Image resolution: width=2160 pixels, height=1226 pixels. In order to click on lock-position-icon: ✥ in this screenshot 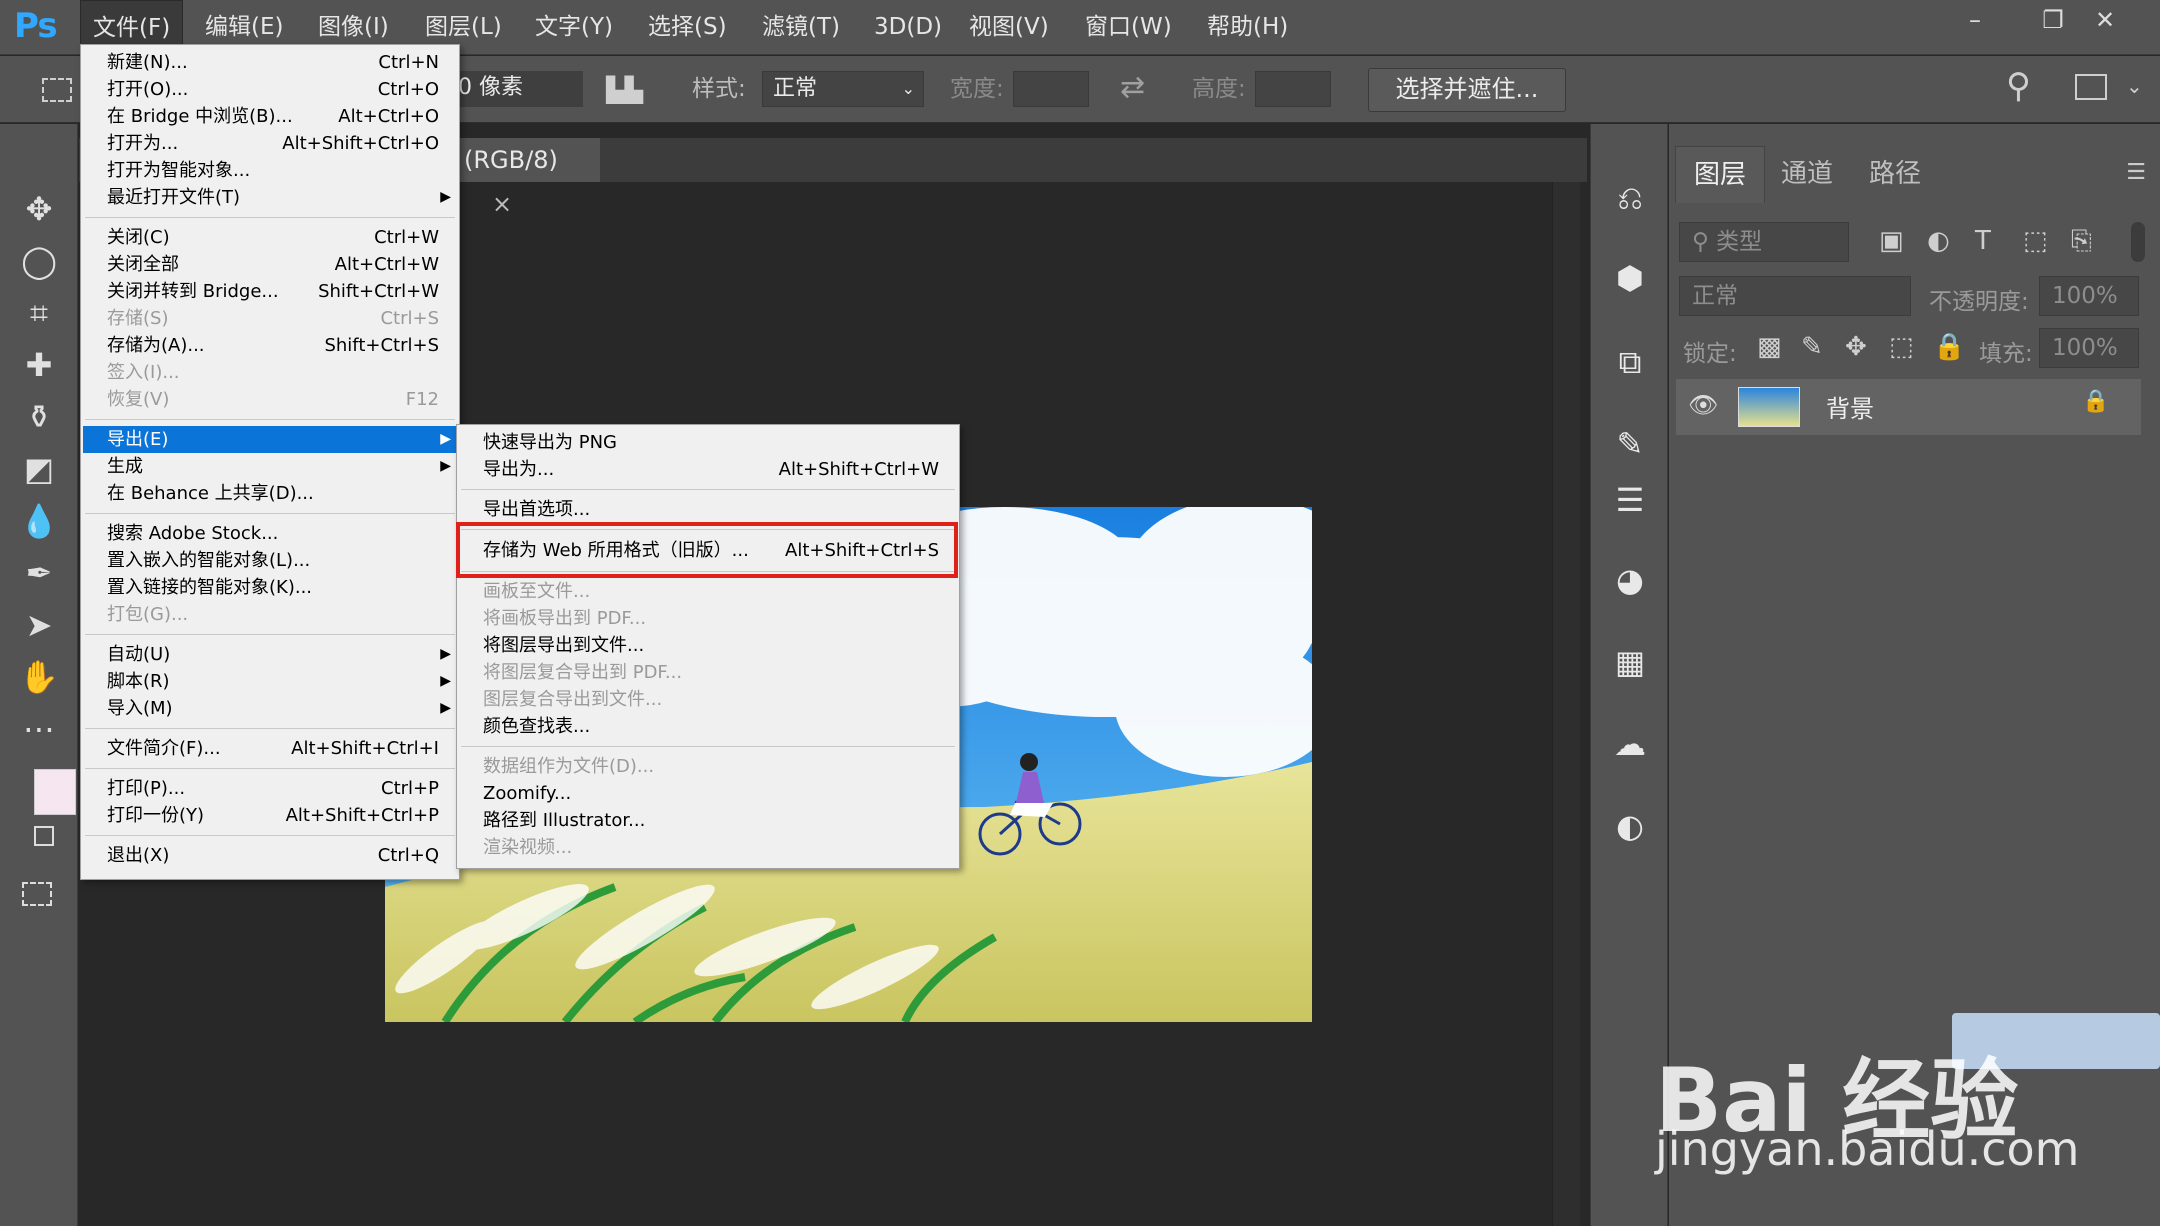, I will do `click(1856, 347)`.